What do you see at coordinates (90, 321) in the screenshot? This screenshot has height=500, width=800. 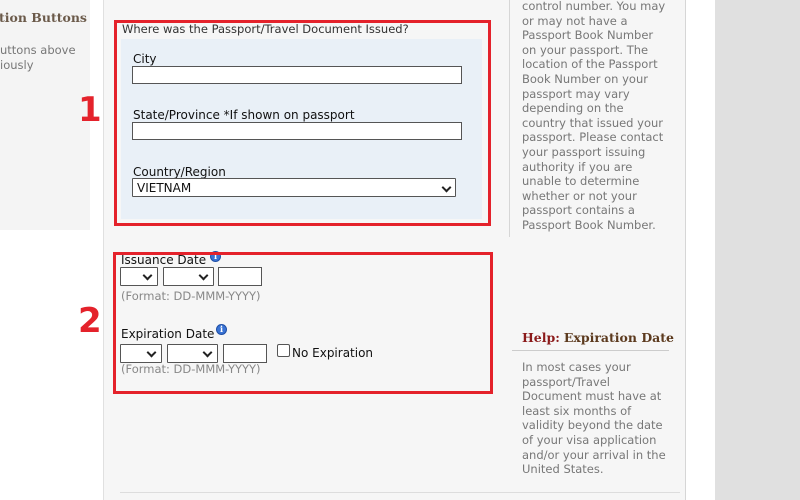 I see `annotation-number-2: 2` at bounding box center [90, 321].